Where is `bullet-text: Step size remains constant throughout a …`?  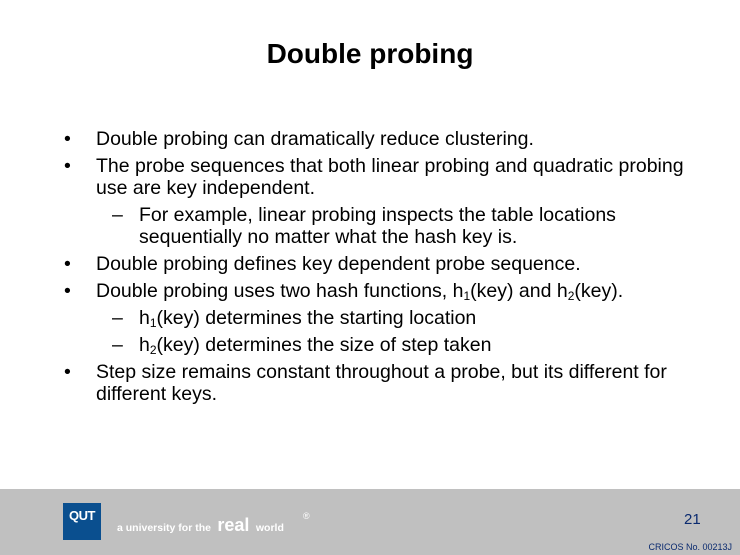
bullet-text: Step size remains constant throughout a … is located at coordinates (381, 383).